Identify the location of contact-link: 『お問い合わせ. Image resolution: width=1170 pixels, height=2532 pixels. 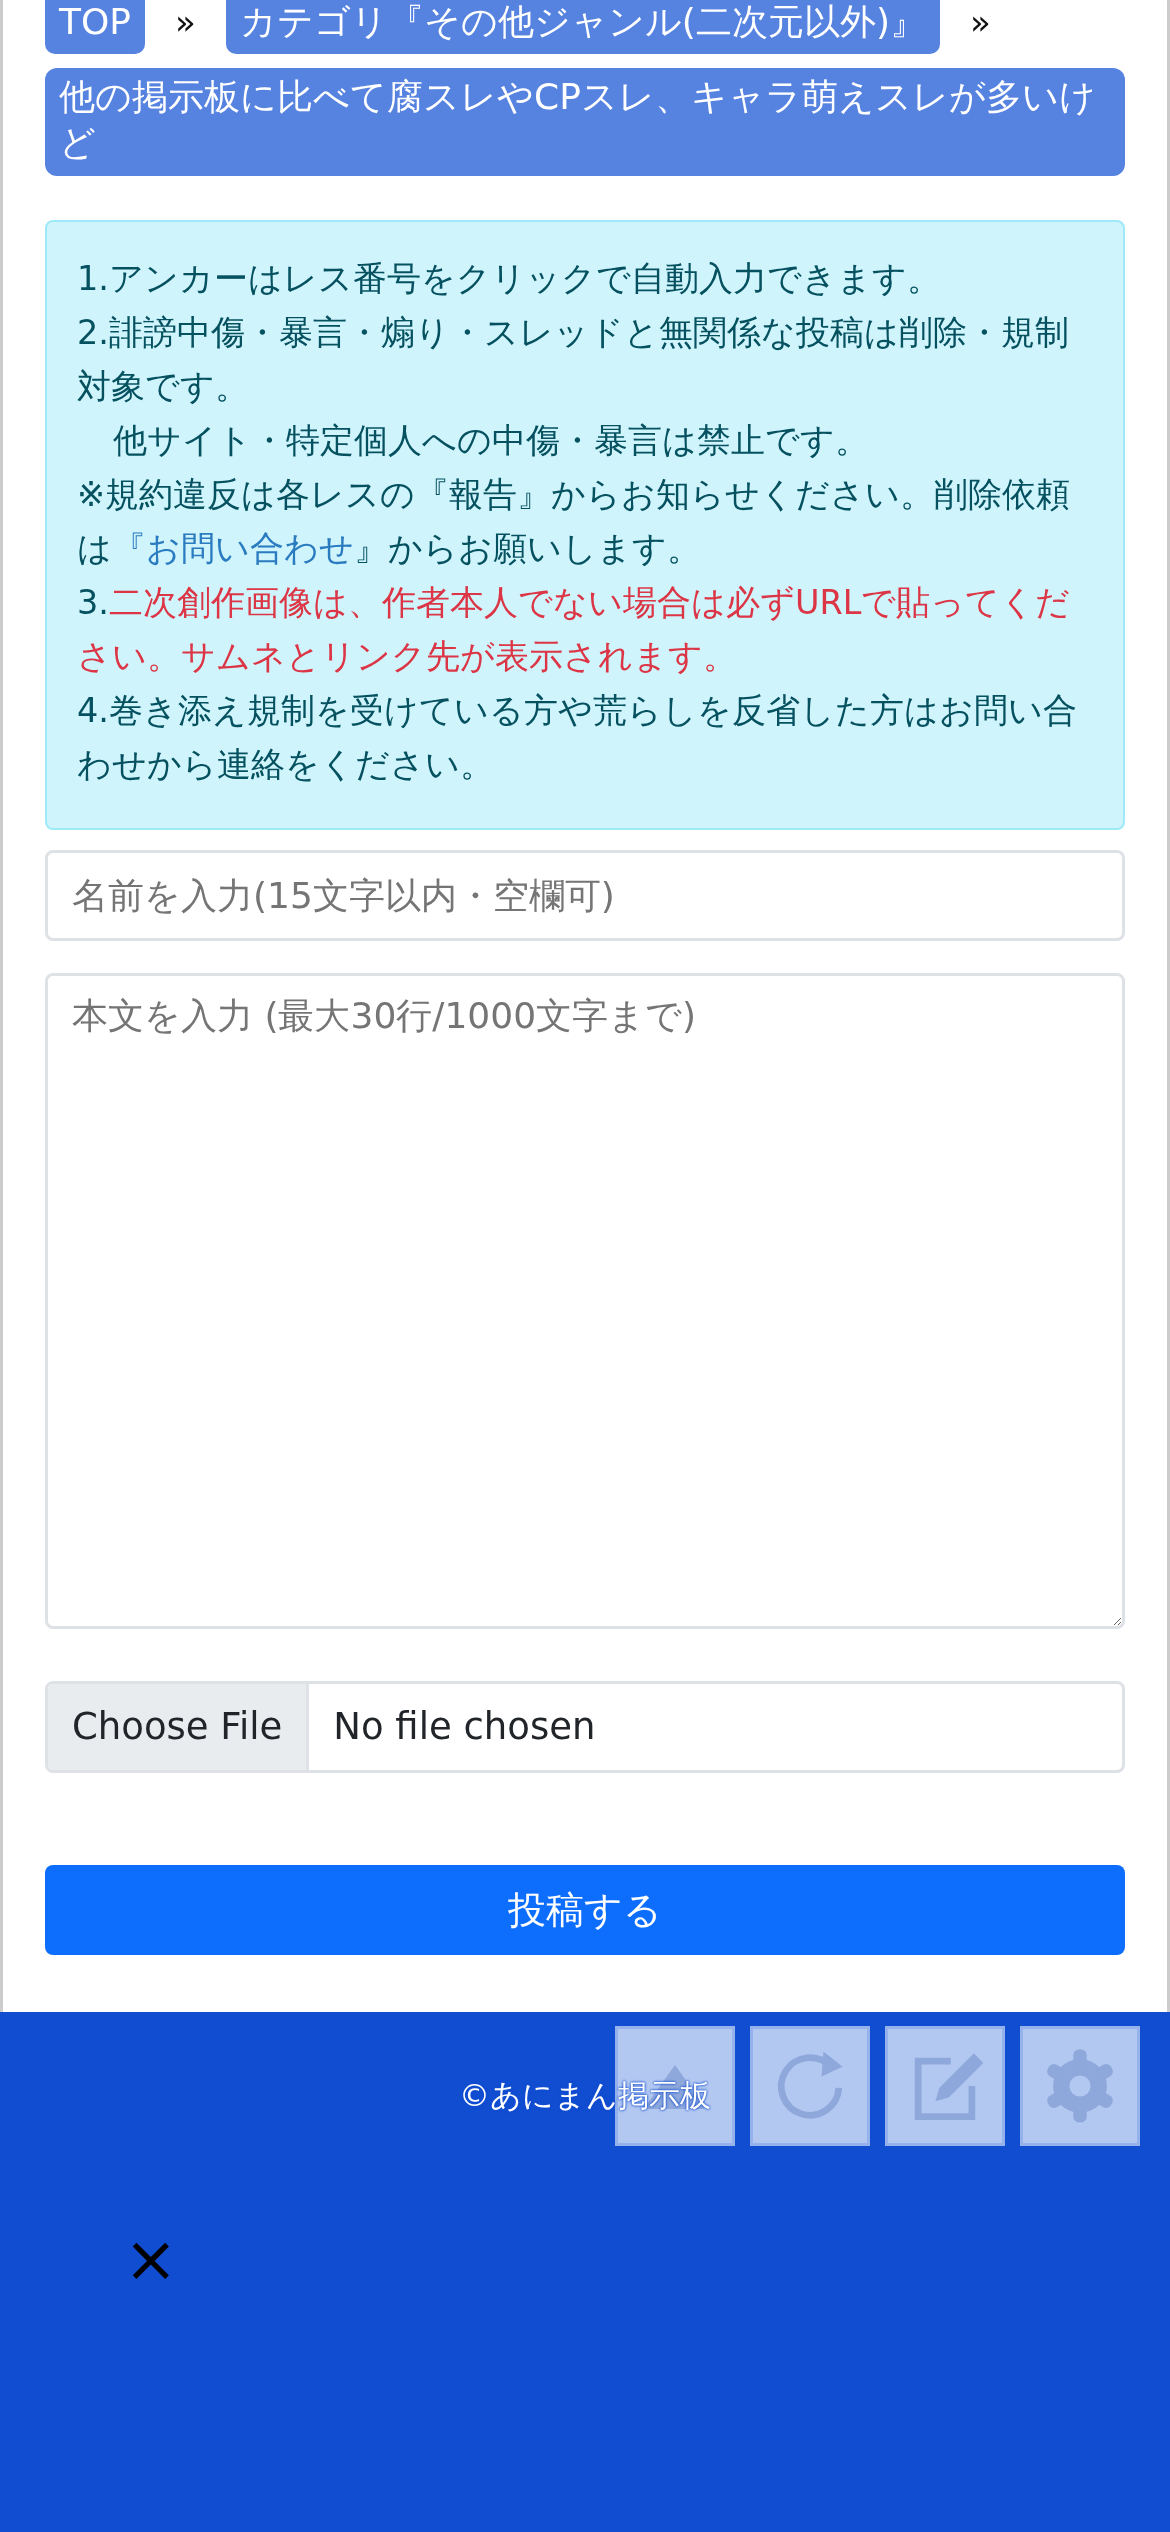
(233, 548).